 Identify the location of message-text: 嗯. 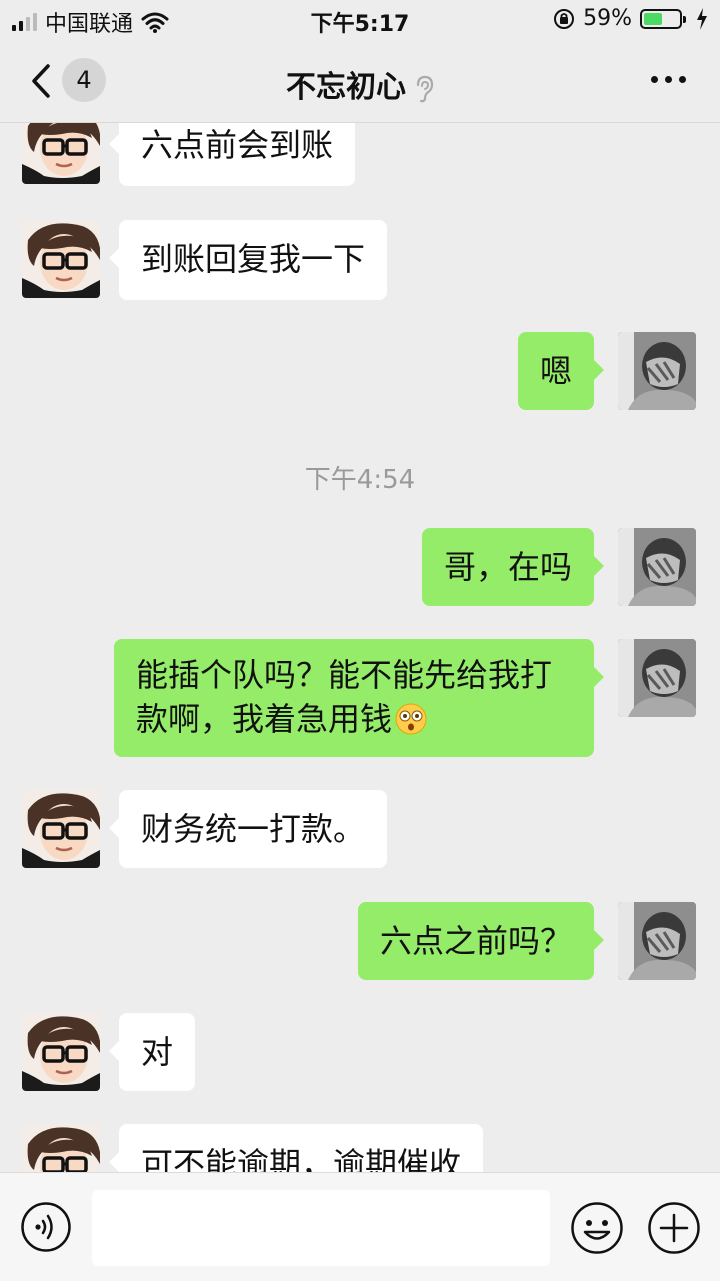
(555, 371).